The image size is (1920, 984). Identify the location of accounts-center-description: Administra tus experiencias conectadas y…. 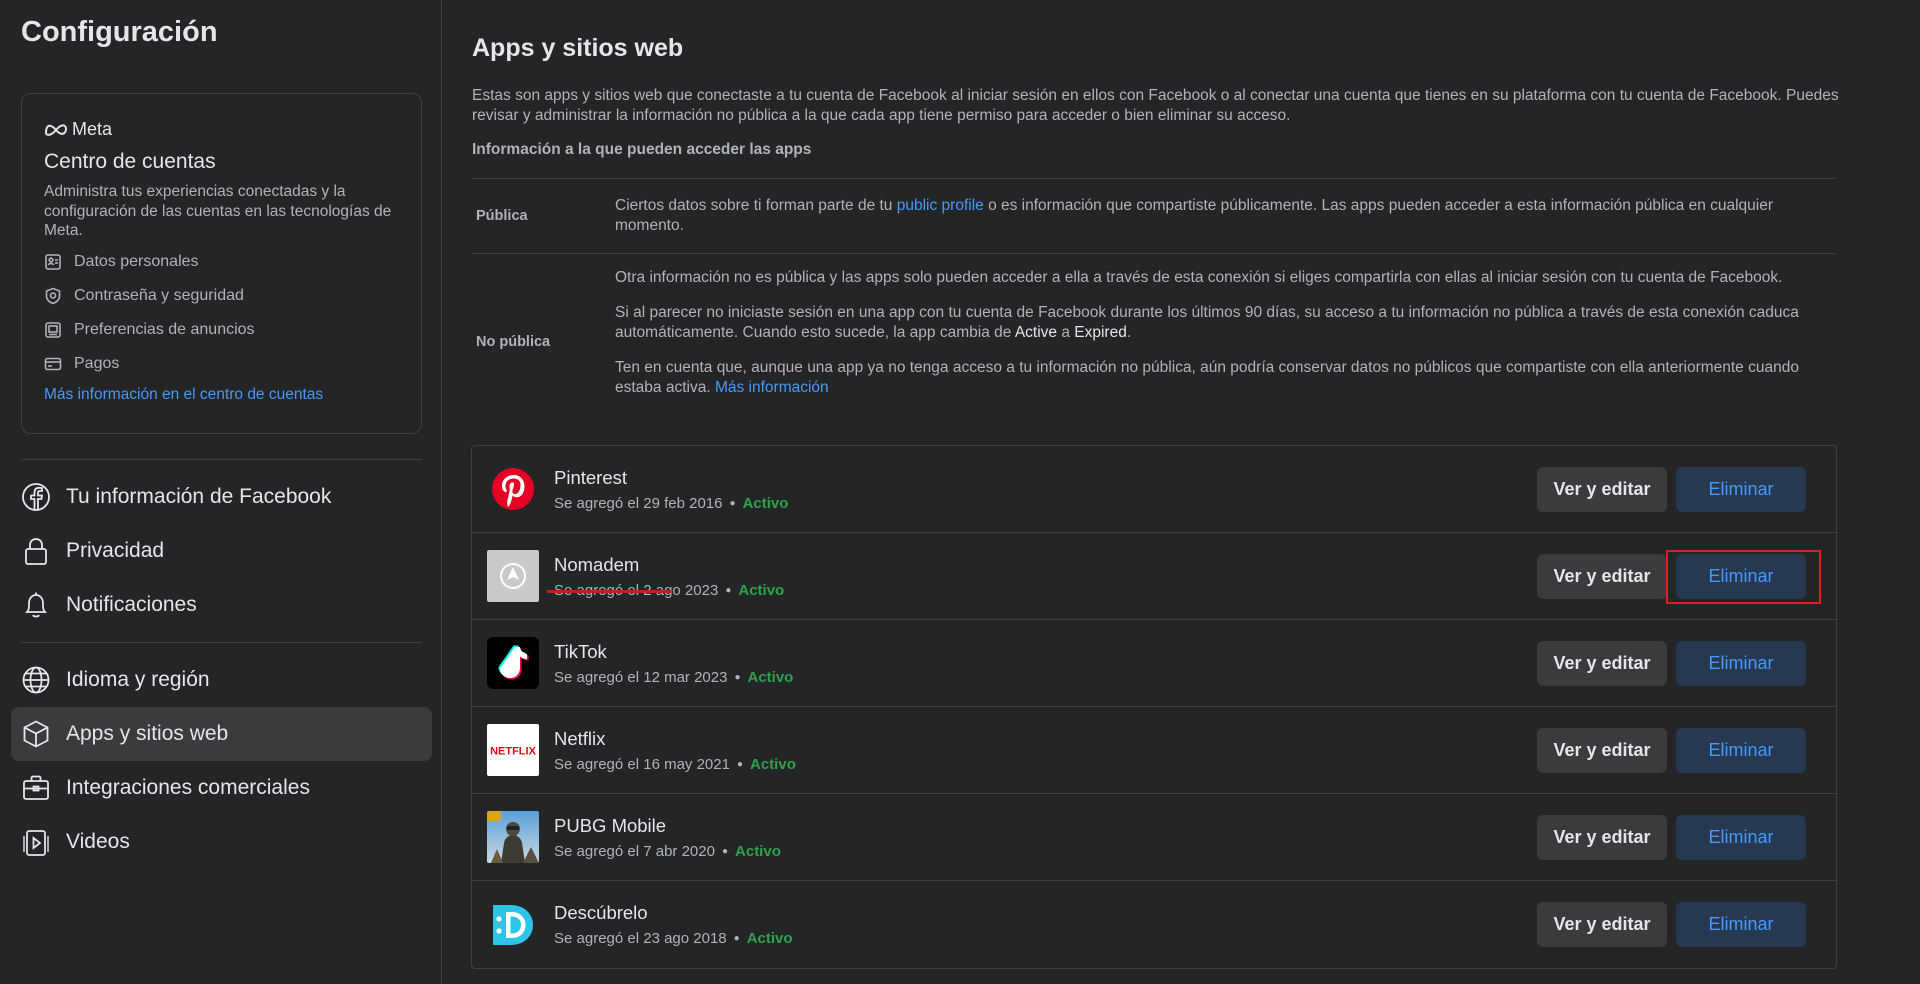
(218, 211).